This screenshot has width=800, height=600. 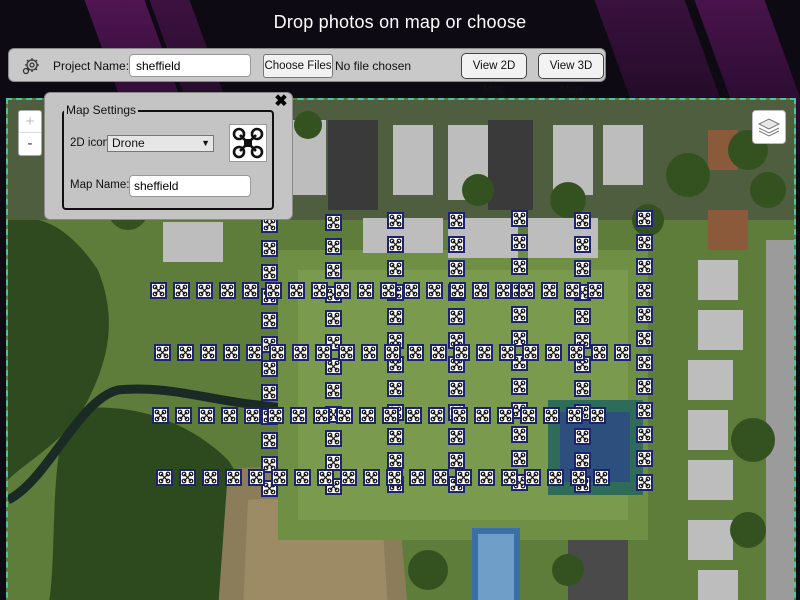 What do you see at coordinates (769, 127) in the screenshot?
I see `layers-button` at bounding box center [769, 127].